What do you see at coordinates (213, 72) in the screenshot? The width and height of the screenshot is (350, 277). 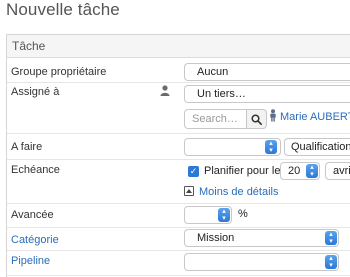 I see `groupe-select-value: Aucun` at bounding box center [213, 72].